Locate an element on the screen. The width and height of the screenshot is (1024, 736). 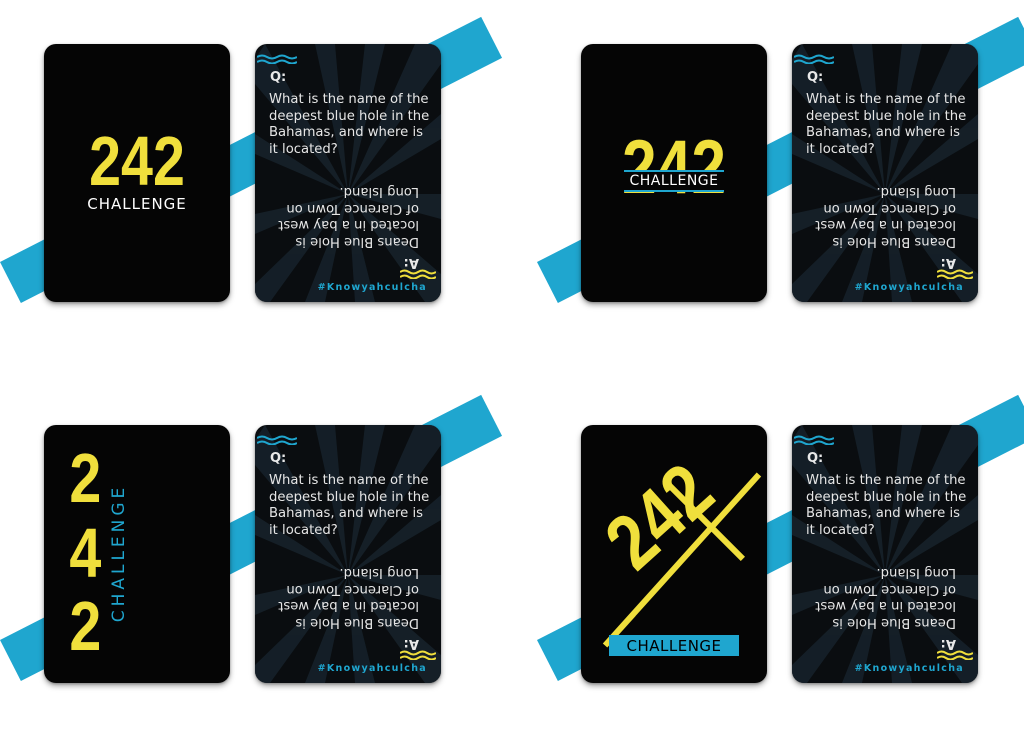
logo-card-variant-4: 242 CHALLENGE is located at coordinates (674, 554).